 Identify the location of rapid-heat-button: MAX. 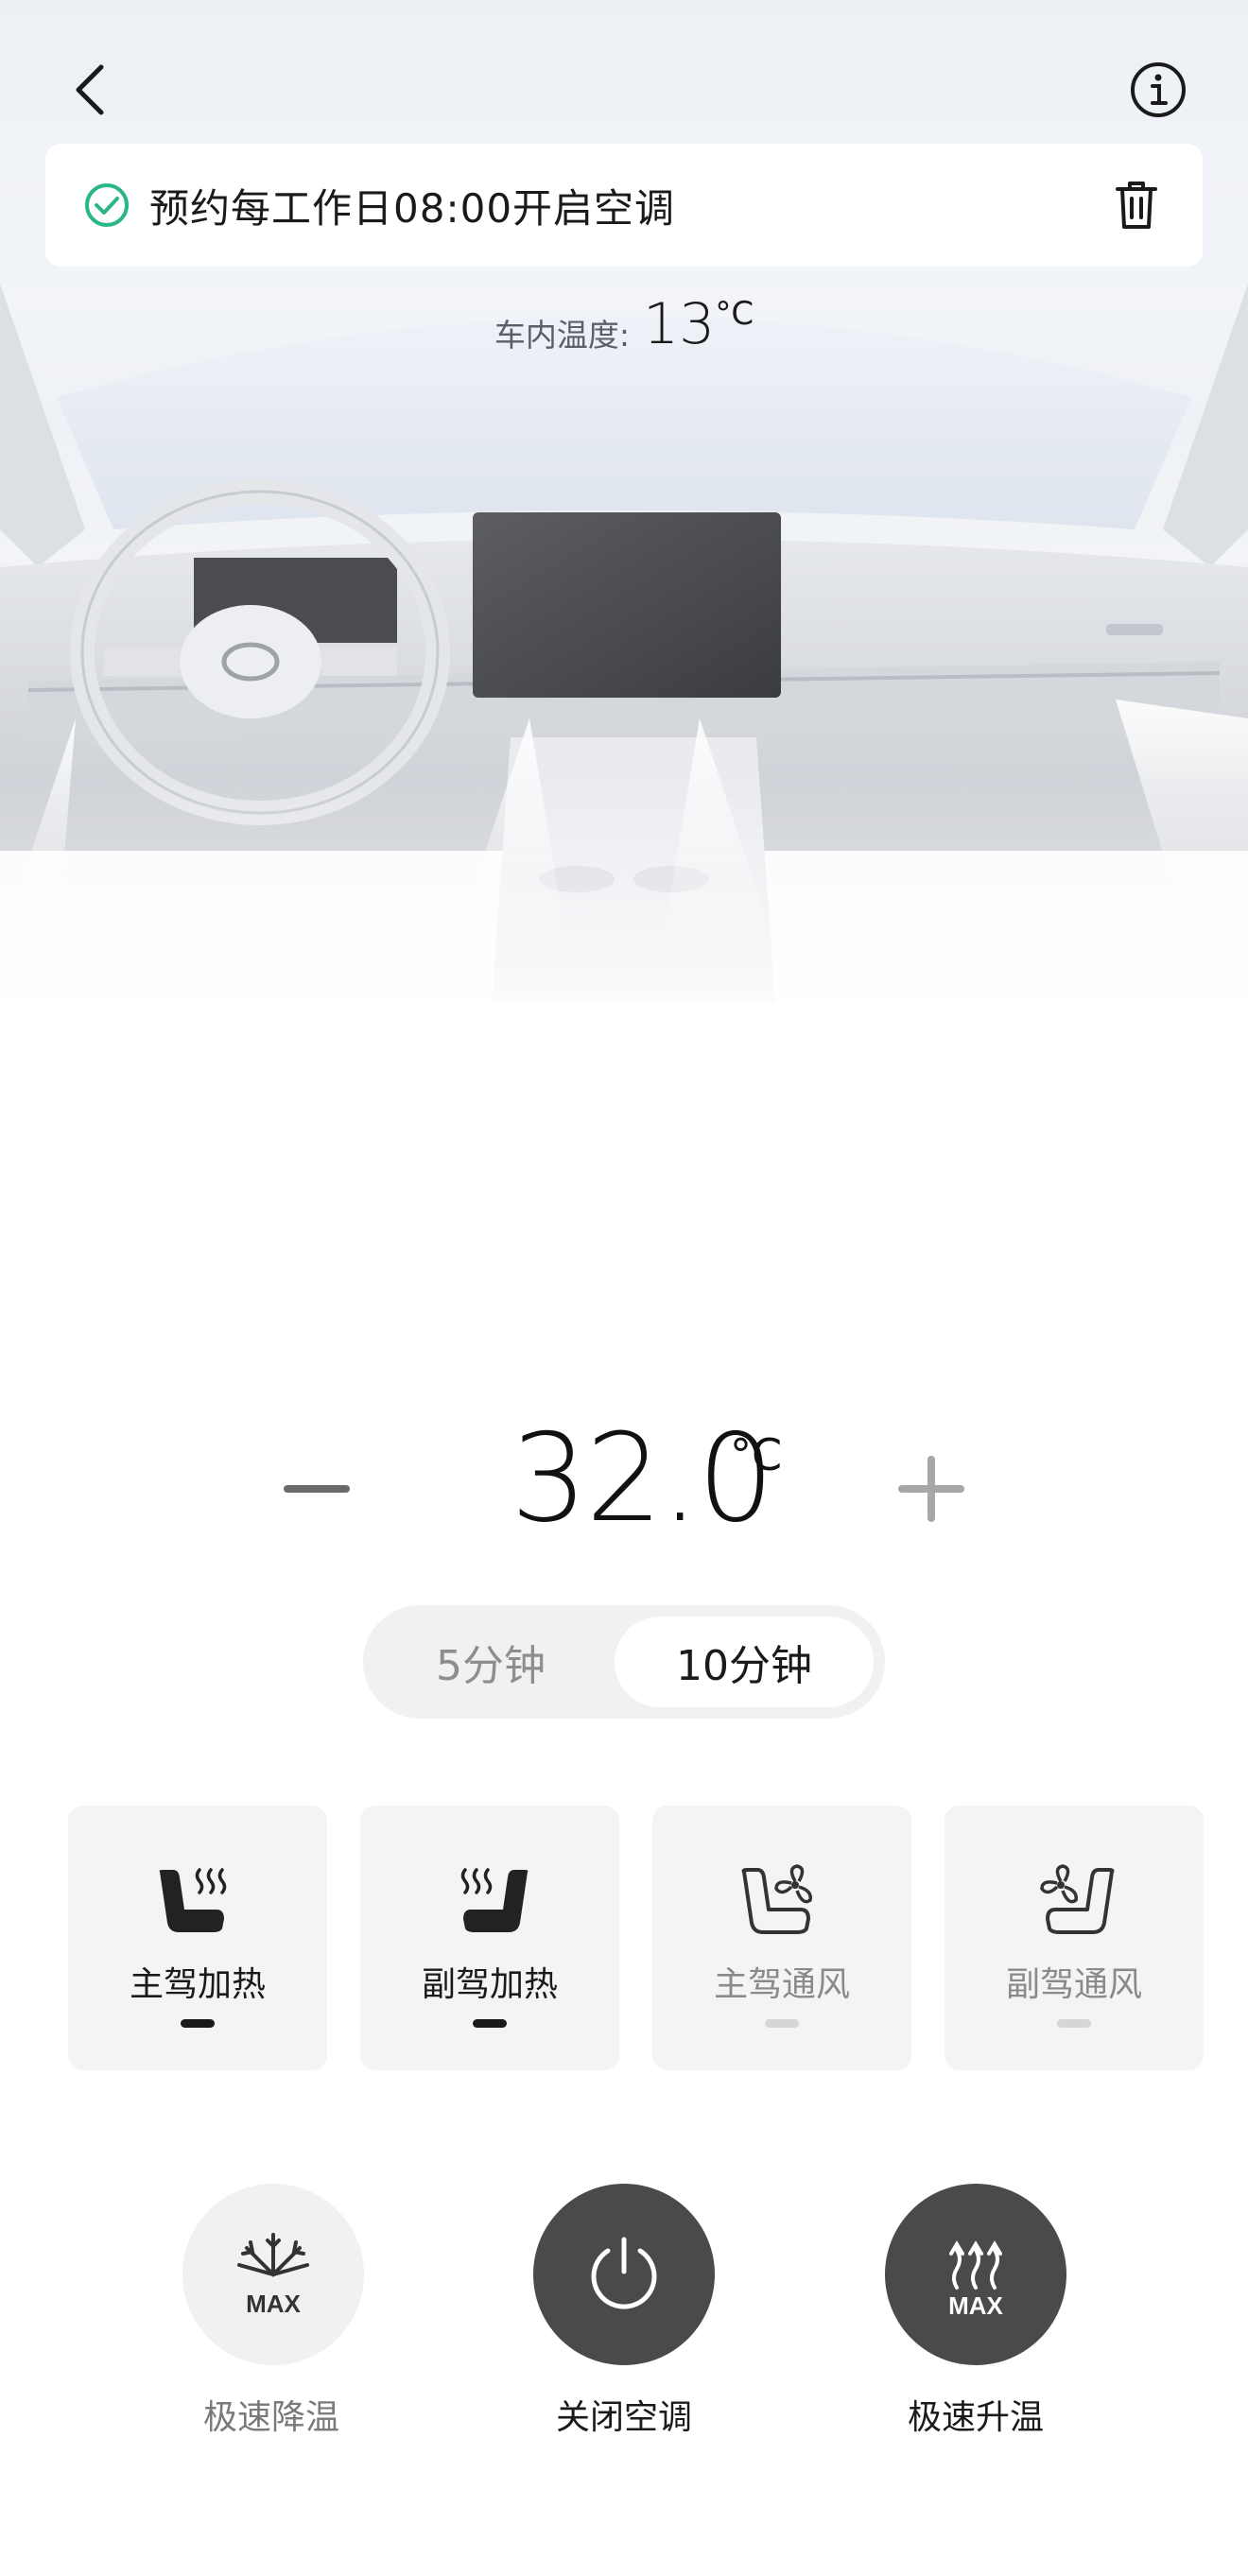
(975, 2274).